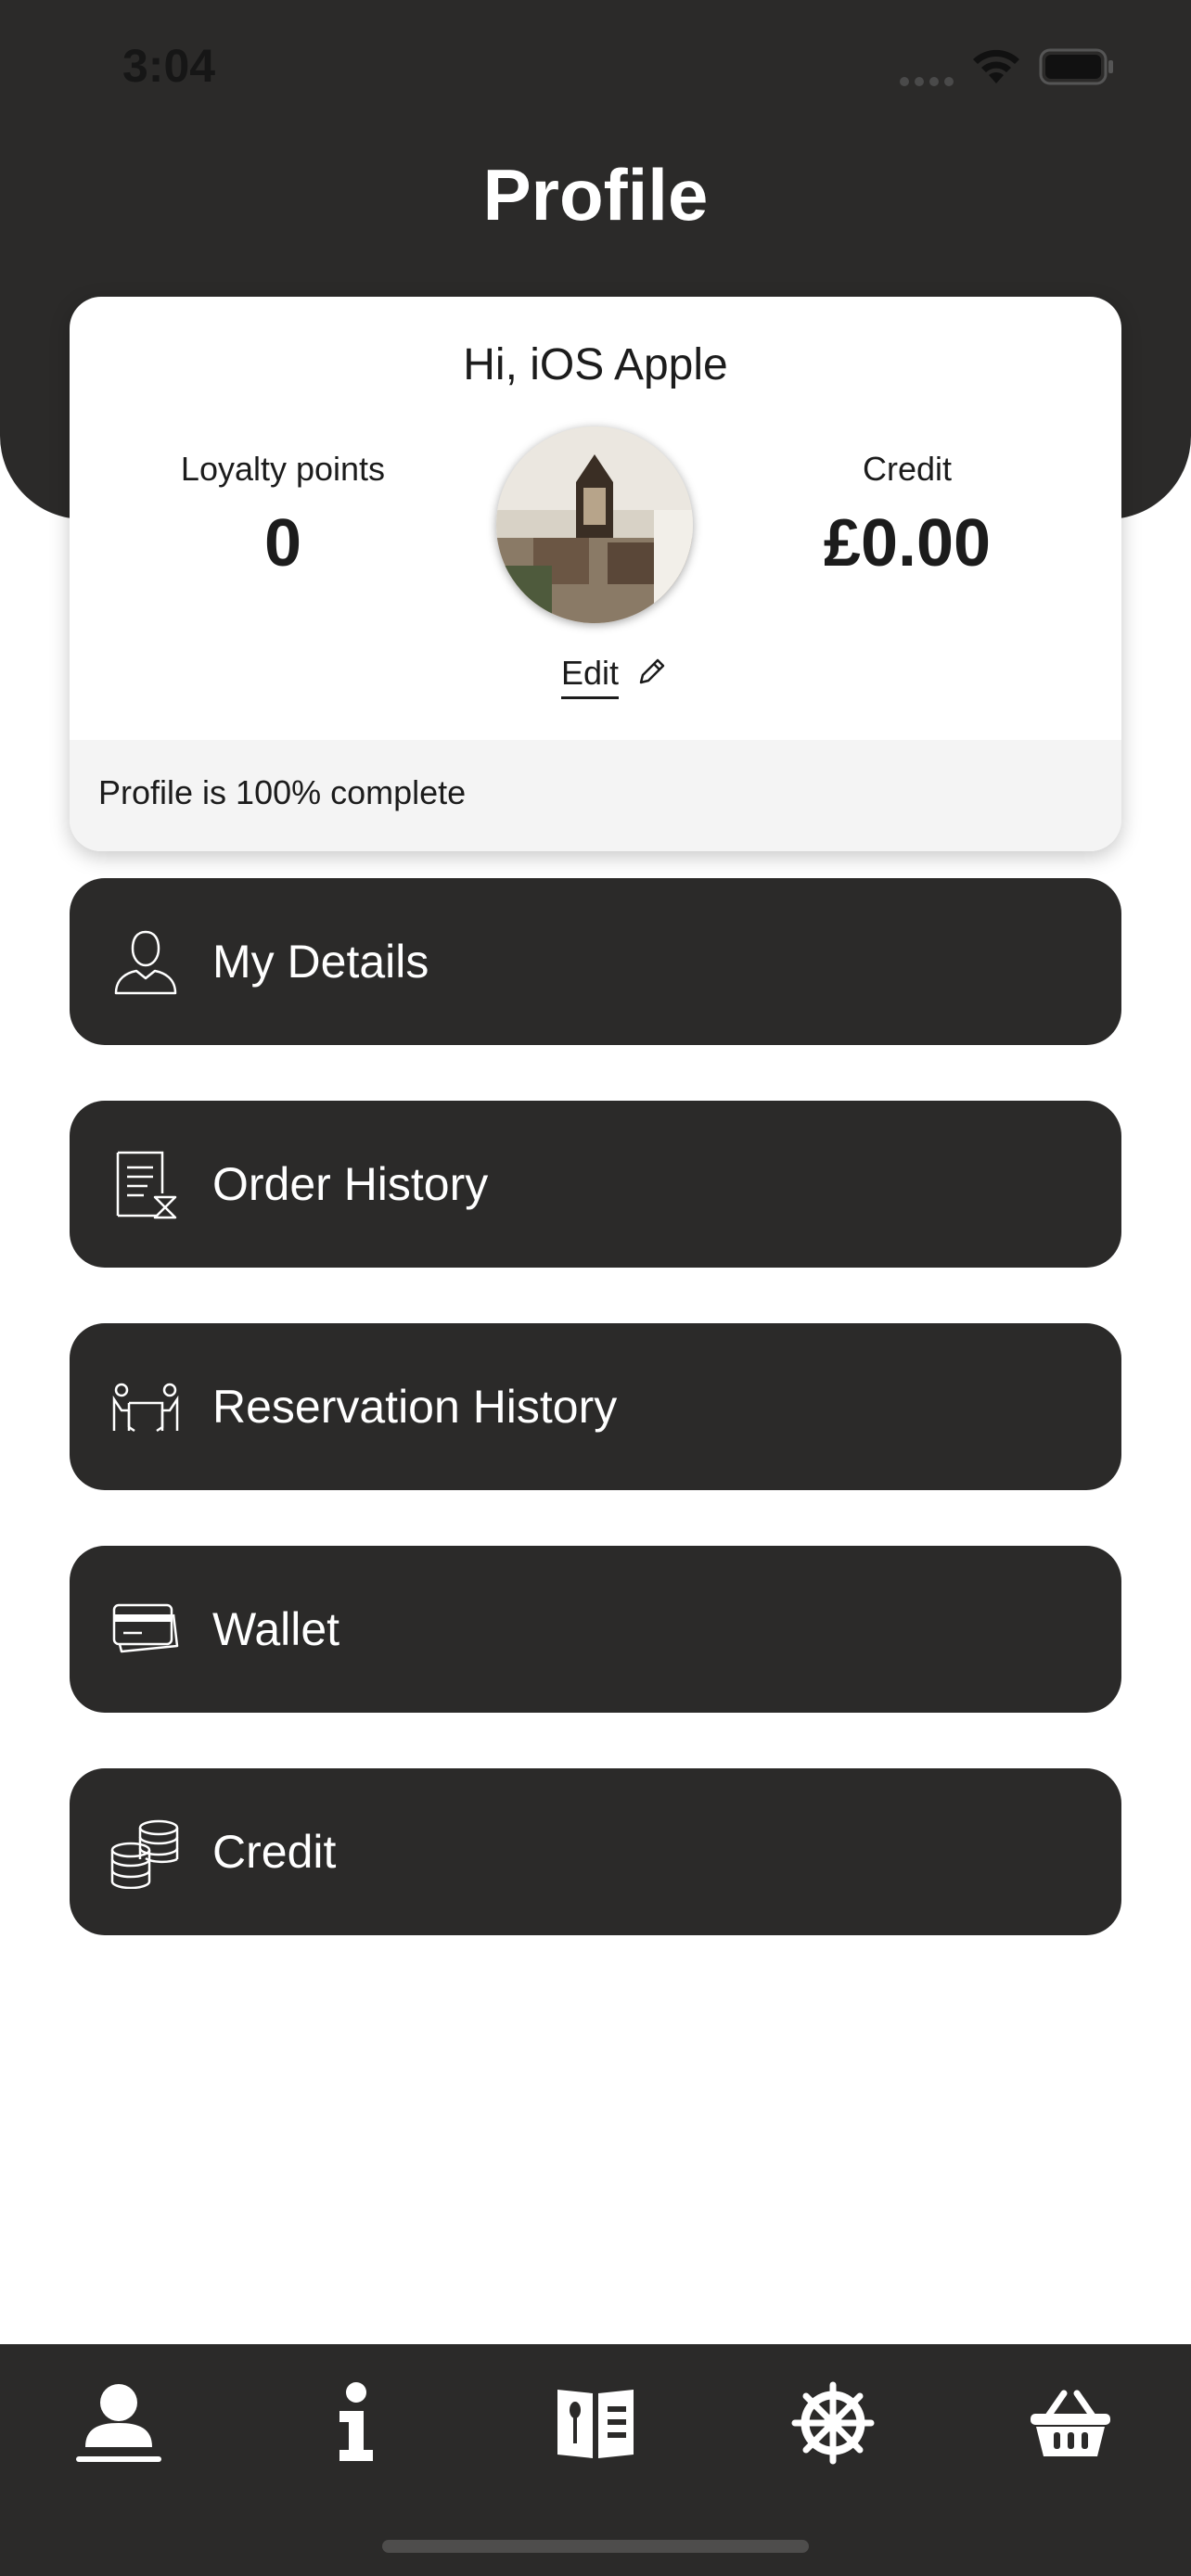 This screenshot has height=2576, width=1191. Describe the element at coordinates (145, 1854) in the screenshot. I see `coins-icon` at that location.